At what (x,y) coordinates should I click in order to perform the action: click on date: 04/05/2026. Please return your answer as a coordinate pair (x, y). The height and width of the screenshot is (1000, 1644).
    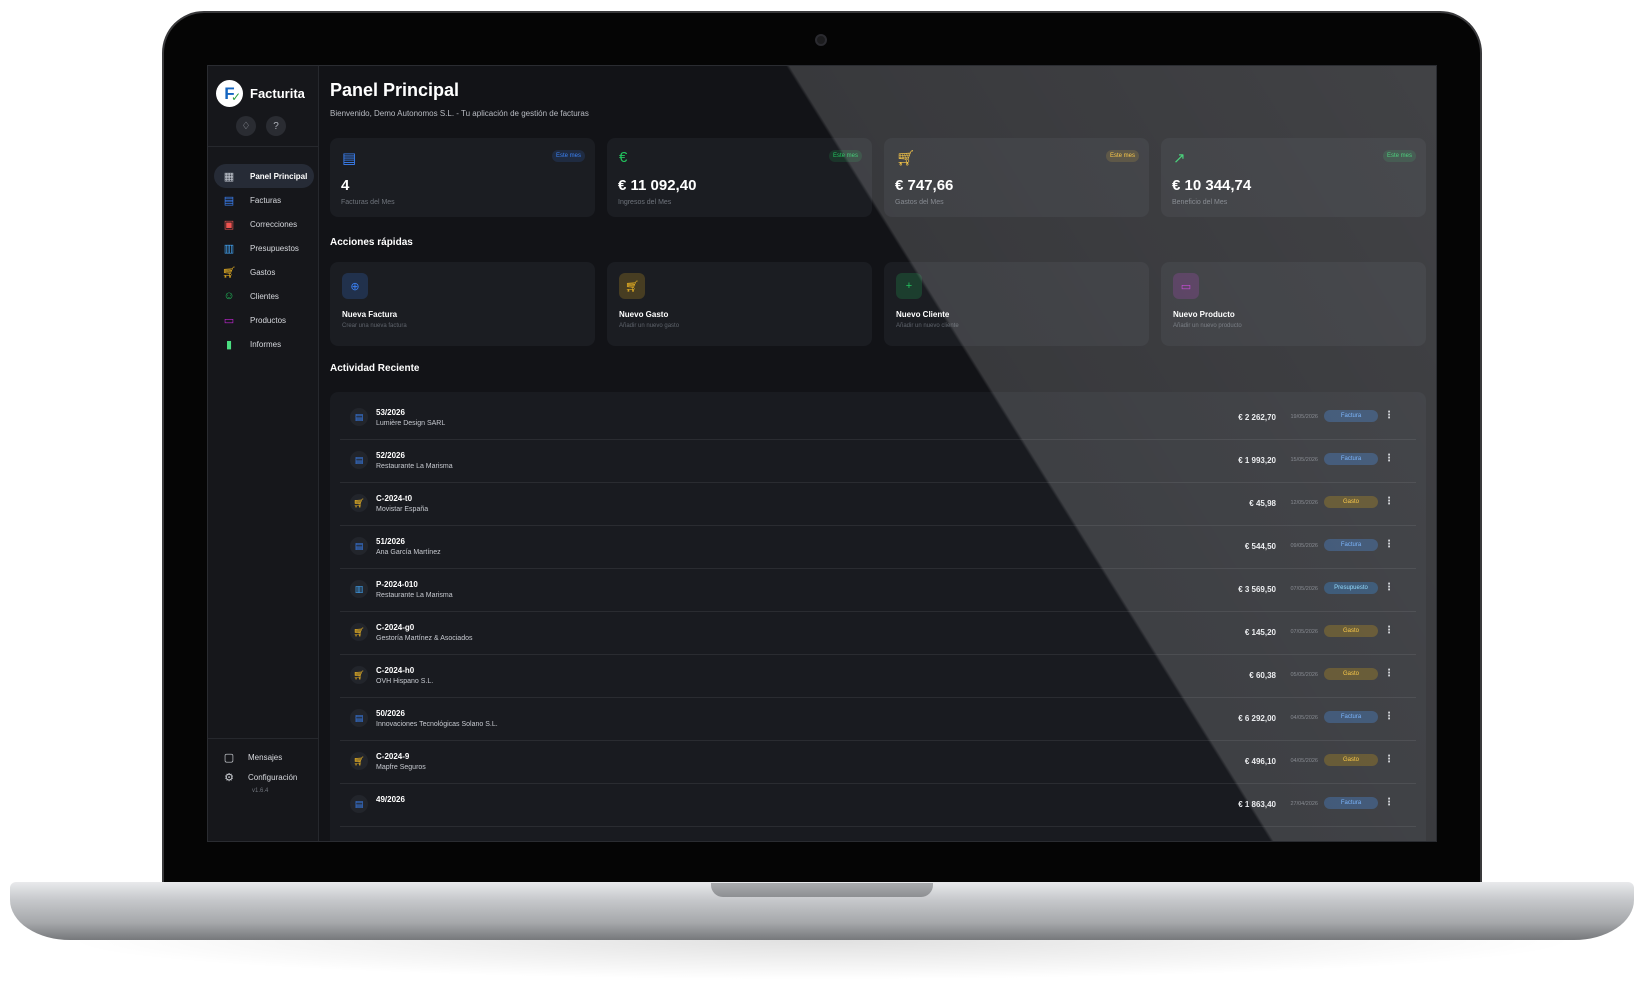
    Looking at the image, I should click on (1304, 718).